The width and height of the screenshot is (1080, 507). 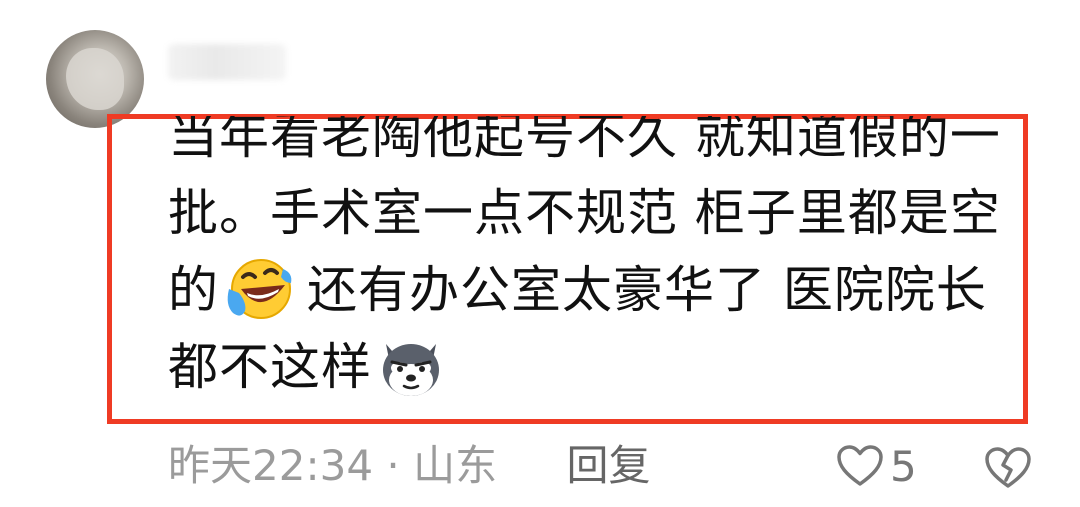 What do you see at coordinates (455, 465) in the screenshot?
I see `location: 山东` at bounding box center [455, 465].